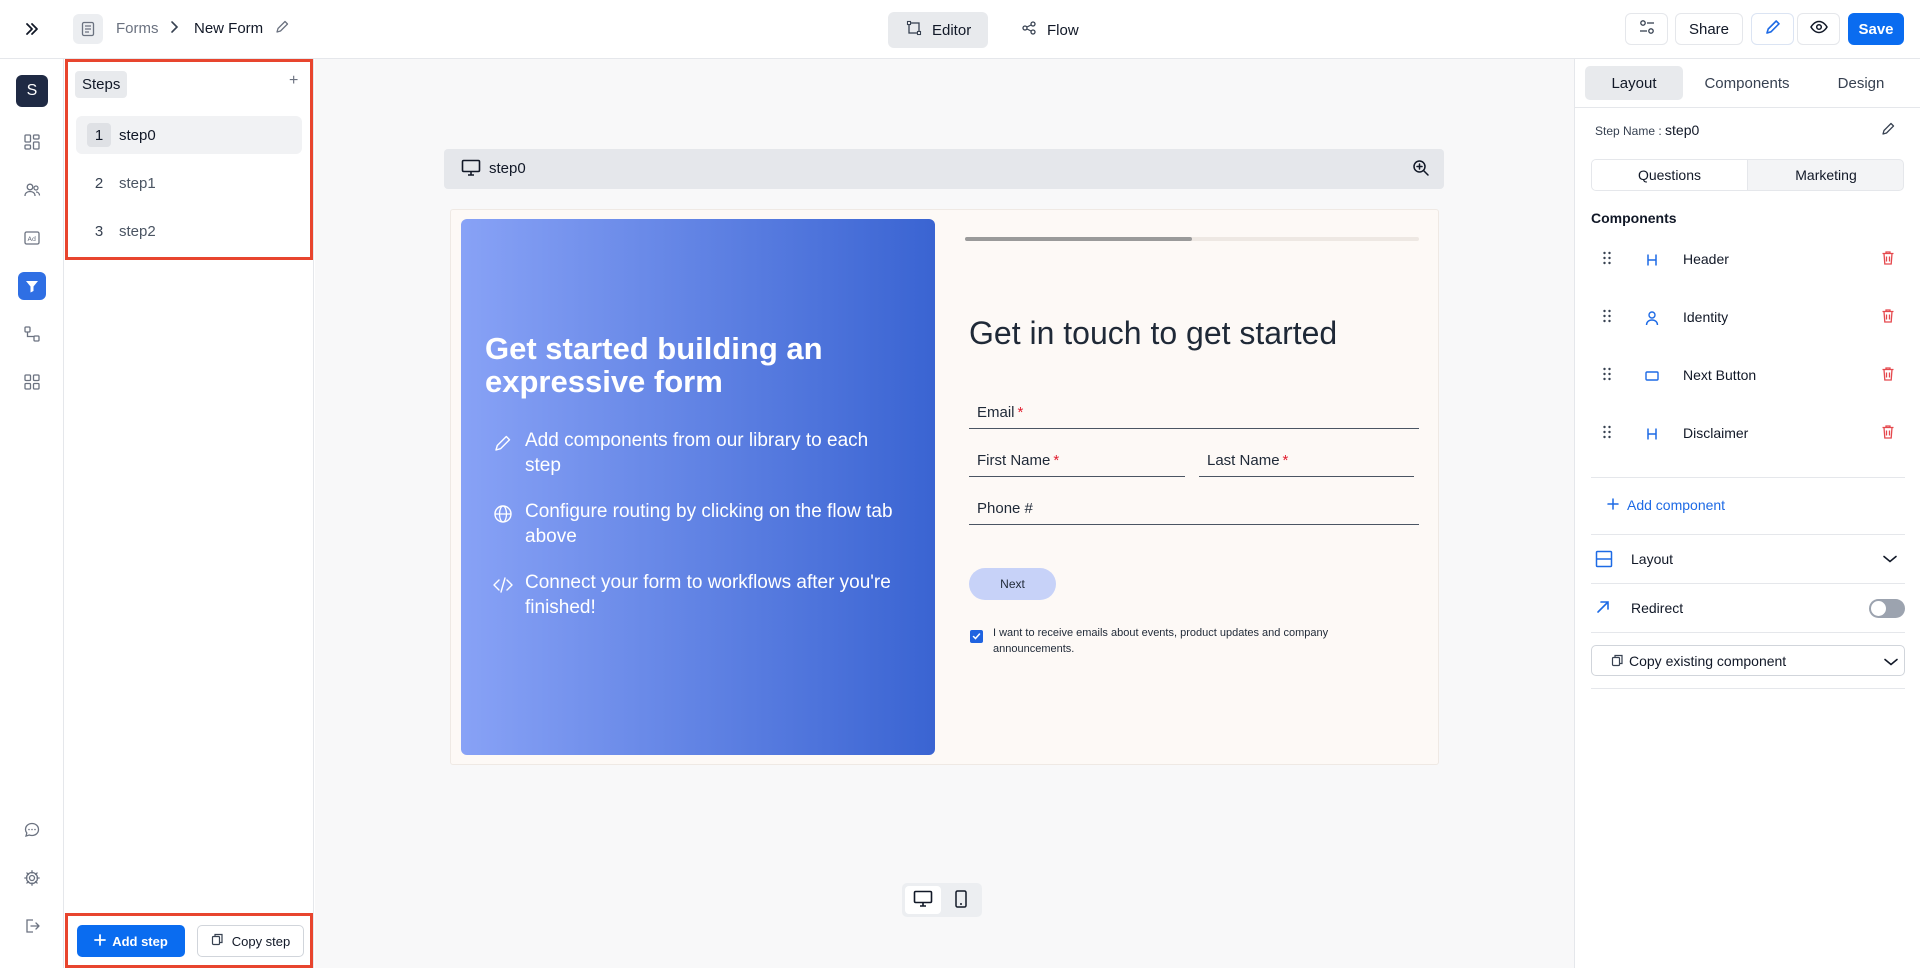 Image resolution: width=1920 pixels, height=968 pixels. What do you see at coordinates (32, 29) in the screenshot?
I see `expand-sidebar-icon` at bounding box center [32, 29].